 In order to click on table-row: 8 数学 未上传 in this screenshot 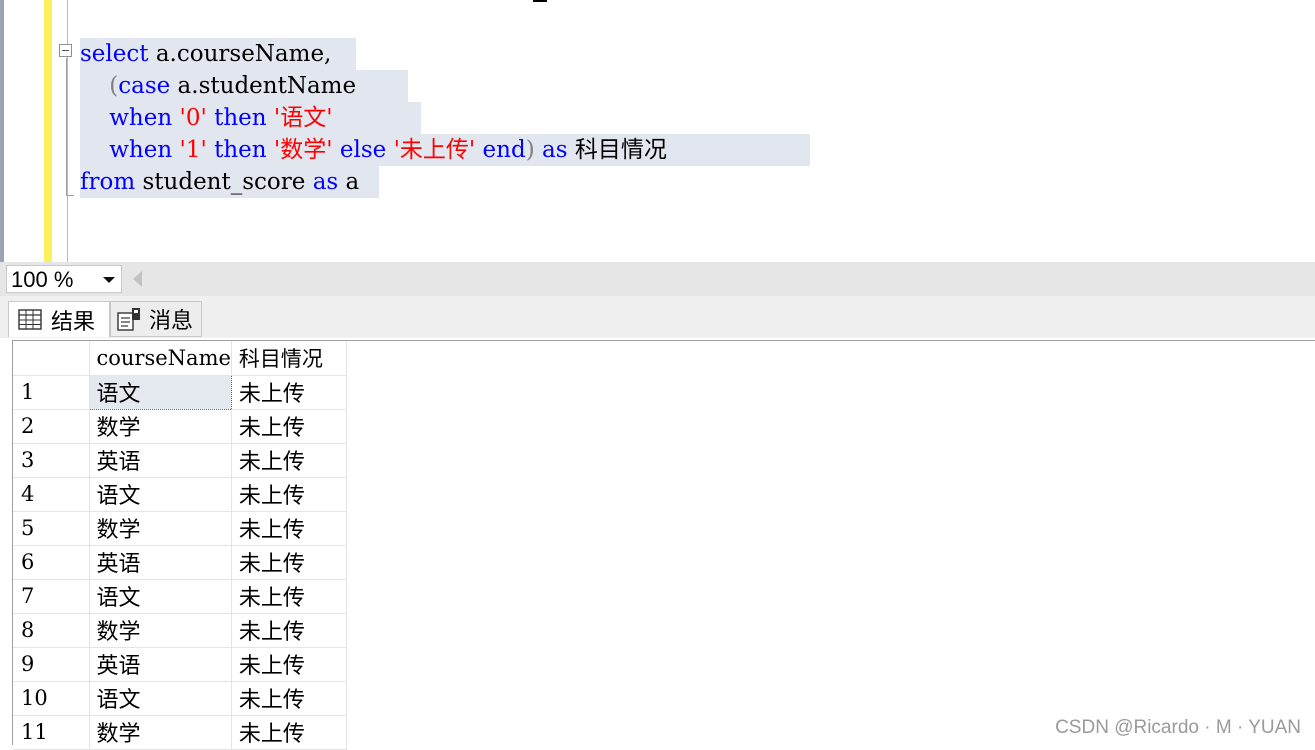, I will do `click(180, 630)`.